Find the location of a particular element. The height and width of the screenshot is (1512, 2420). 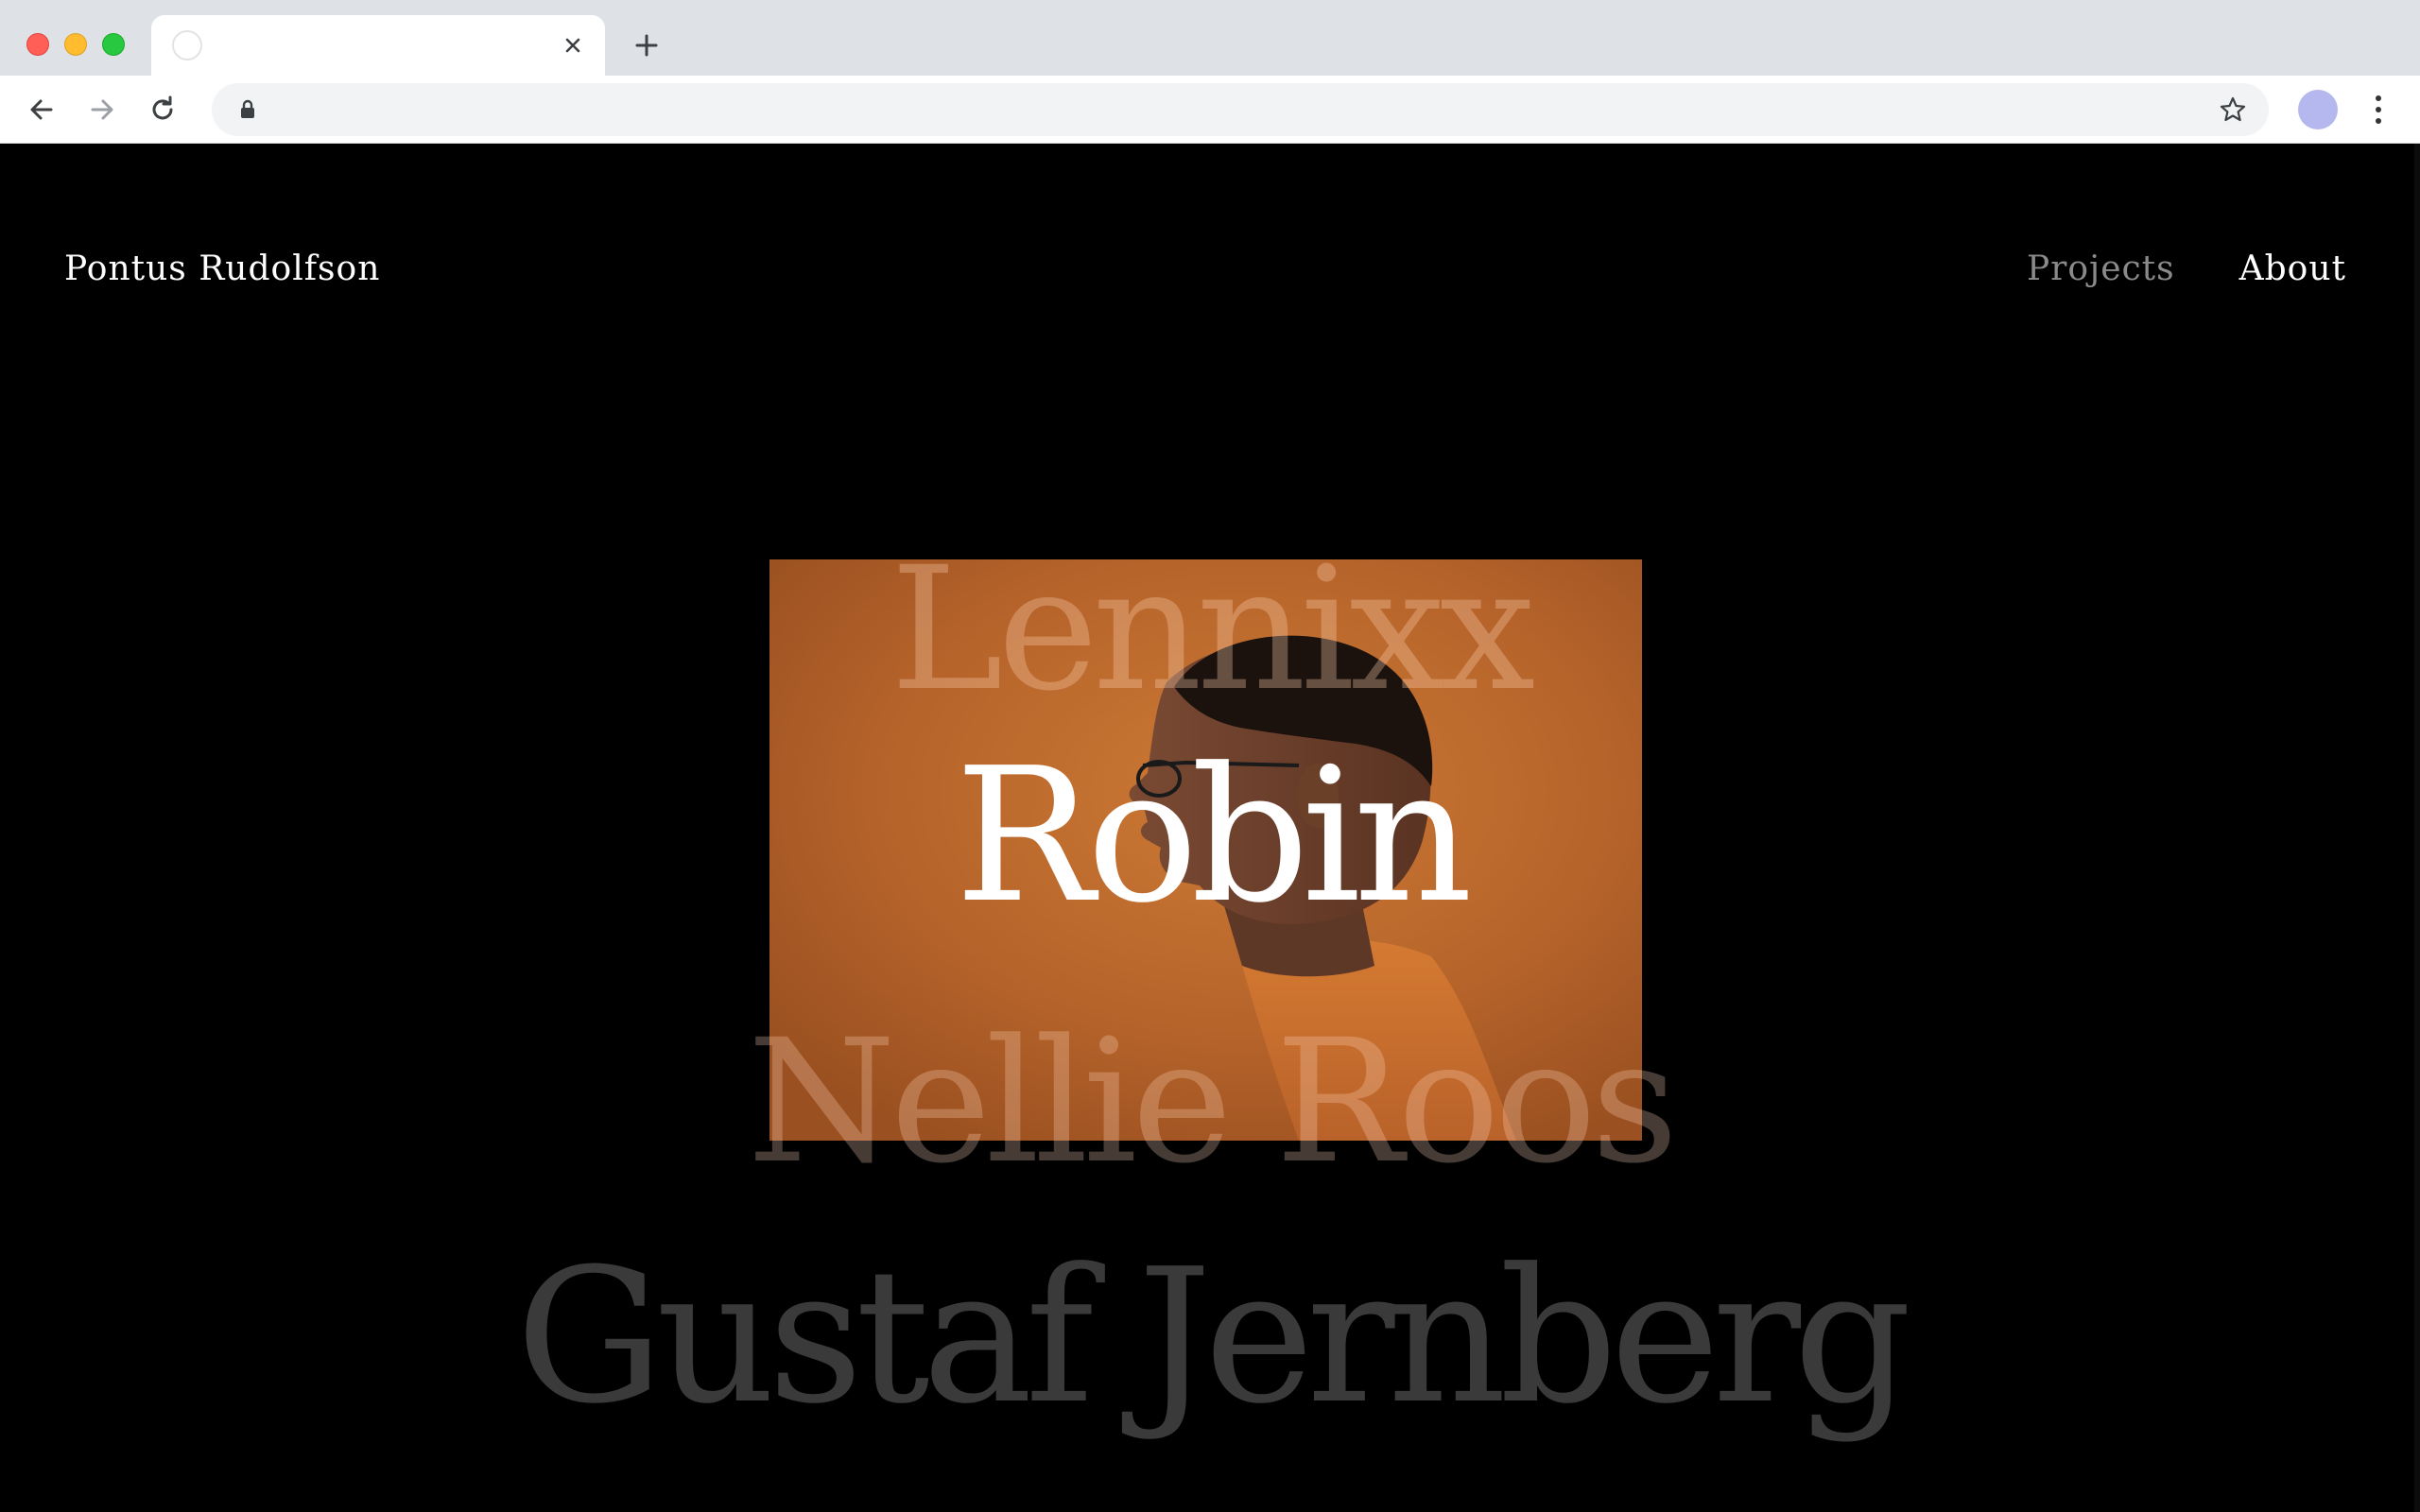

lock-icon is located at coordinates (247, 109).